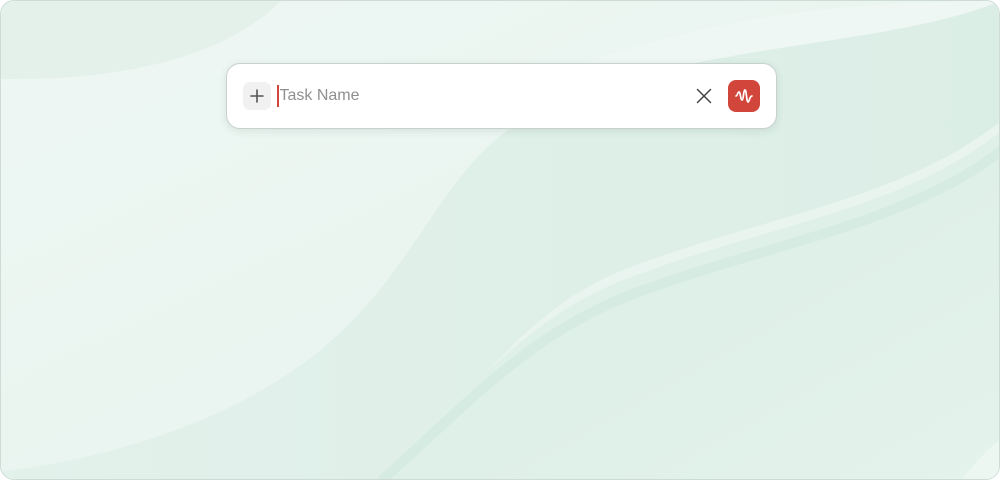 The image size is (1000, 480). I want to click on clear-button, so click(704, 96).